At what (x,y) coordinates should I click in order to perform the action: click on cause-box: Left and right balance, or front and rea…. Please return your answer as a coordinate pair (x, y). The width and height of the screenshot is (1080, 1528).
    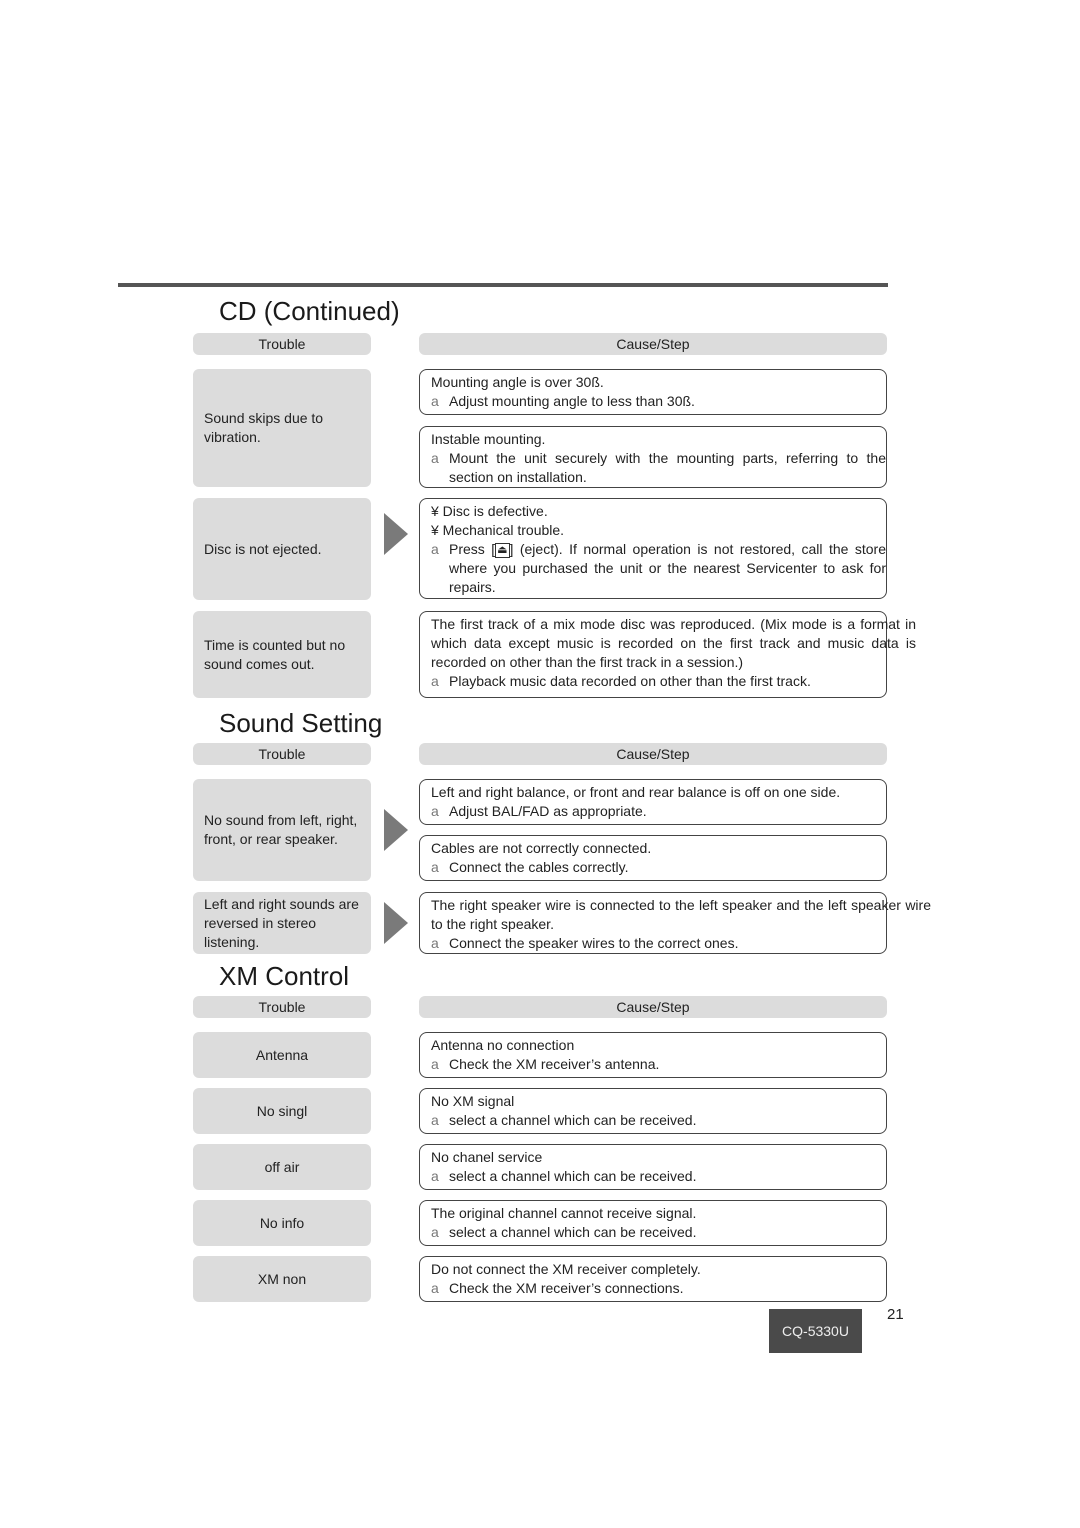
    Looking at the image, I should click on (653, 802).